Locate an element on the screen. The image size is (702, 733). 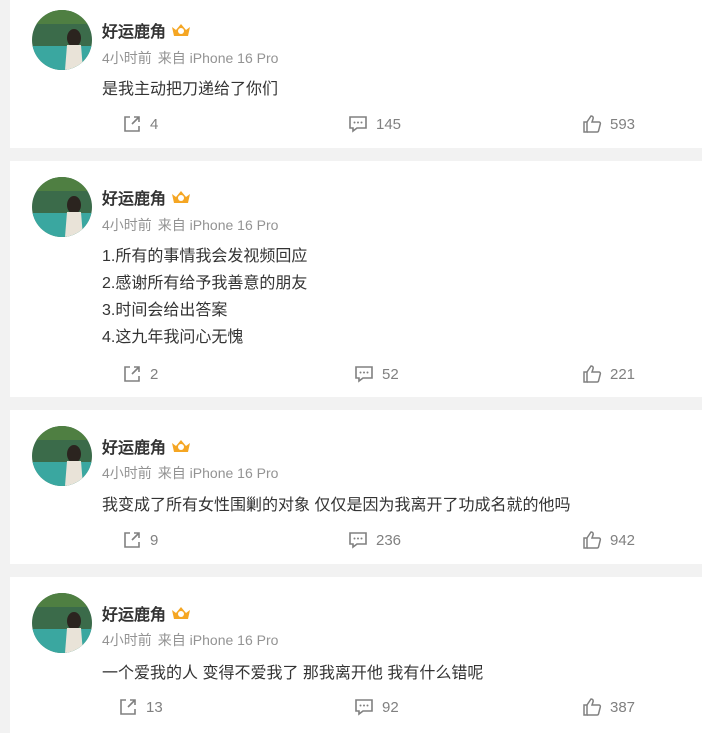
post-text: 我变成了所有女性围剿的对象 仅仅是因为我离开了功成名就的他吗 is located at coordinates (336, 505).